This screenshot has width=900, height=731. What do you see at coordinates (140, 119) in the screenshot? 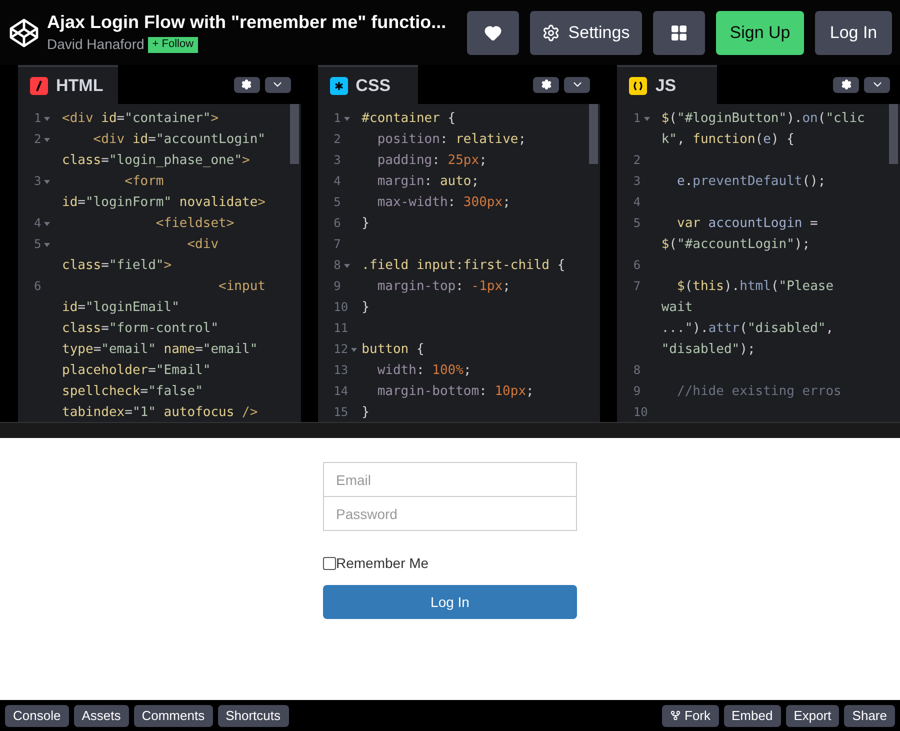
I see `code-line: <div id="container">` at bounding box center [140, 119].